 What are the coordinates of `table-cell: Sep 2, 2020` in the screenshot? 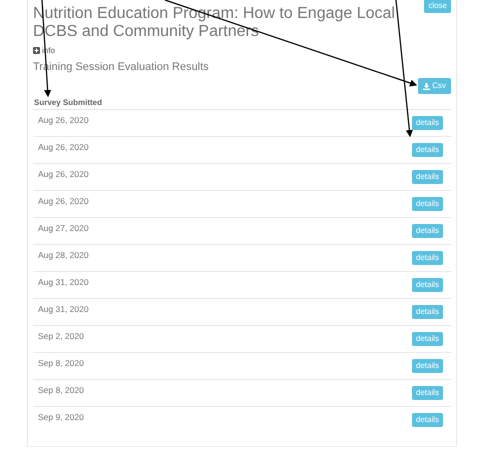 It's located at (61, 336).